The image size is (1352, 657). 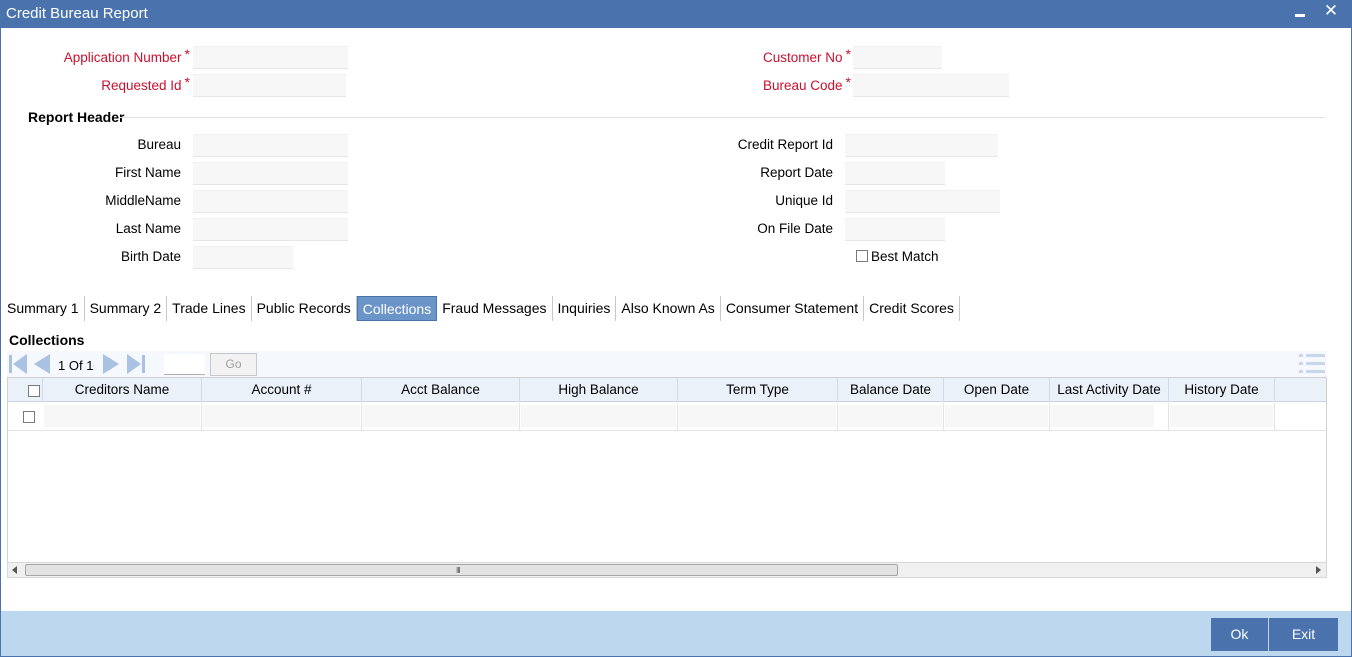 What do you see at coordinates (122, 390) in the screenshot?
I see `column-header: Creditors Name` at bounding box center [122, 390].